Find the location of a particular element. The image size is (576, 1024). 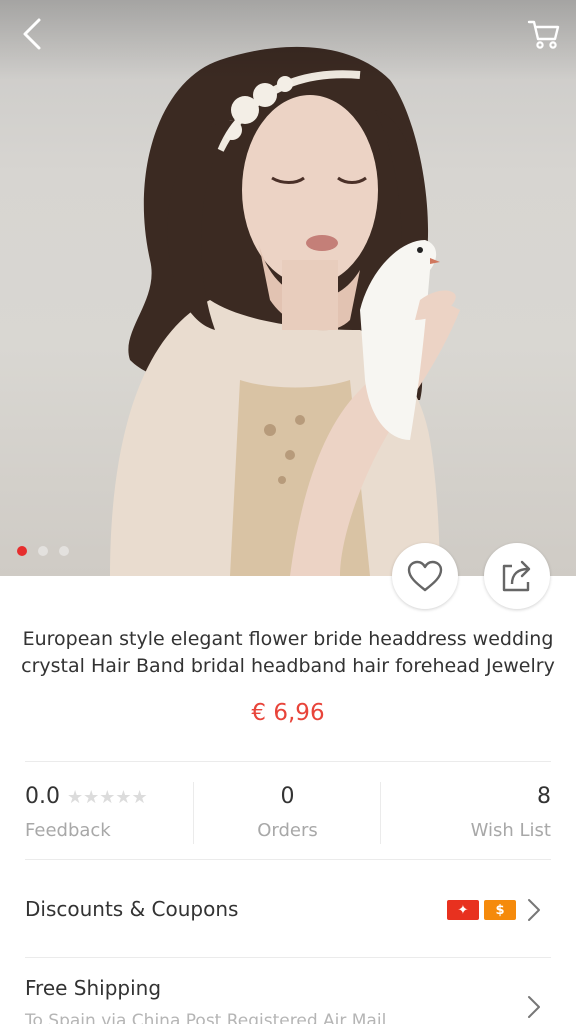

add-to-wishlist-button is located at coordinates (425, 576).